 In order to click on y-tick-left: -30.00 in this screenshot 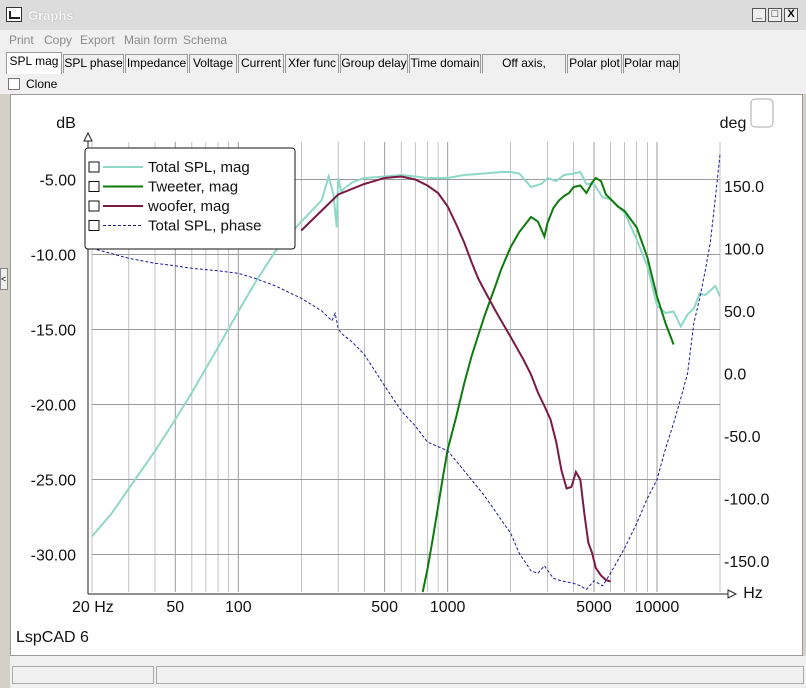, I will do `click(53, 556)`.